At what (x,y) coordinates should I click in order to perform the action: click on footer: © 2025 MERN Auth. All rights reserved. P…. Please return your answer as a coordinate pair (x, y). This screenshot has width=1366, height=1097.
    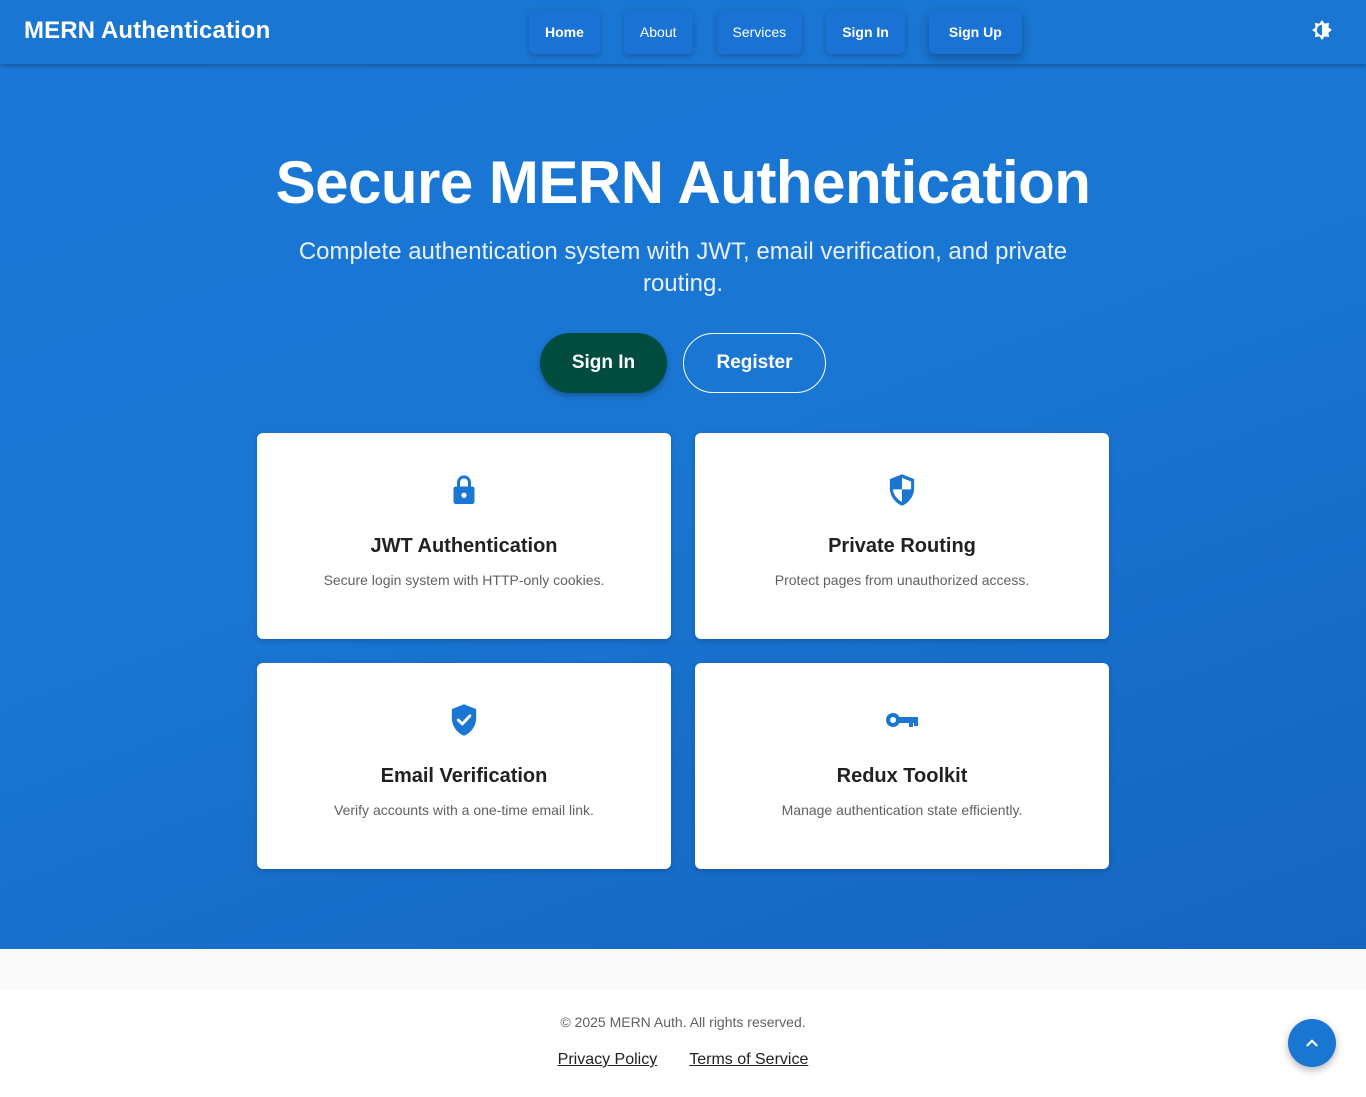
    Looking at the image, I should click on (683, 1043).